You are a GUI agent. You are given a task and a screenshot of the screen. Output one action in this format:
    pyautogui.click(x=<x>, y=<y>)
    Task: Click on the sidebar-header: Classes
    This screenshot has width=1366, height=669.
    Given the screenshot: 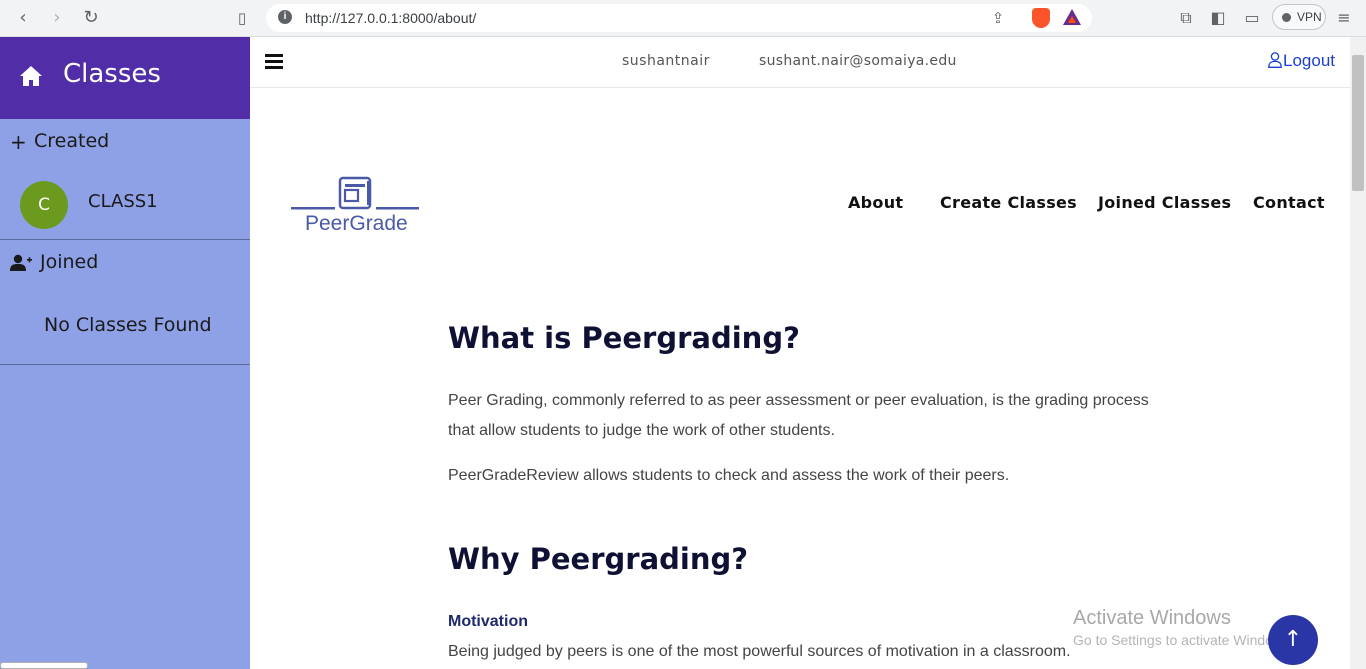 What is the action you would take?
    pyautogui.click(x=125, y=78)
    